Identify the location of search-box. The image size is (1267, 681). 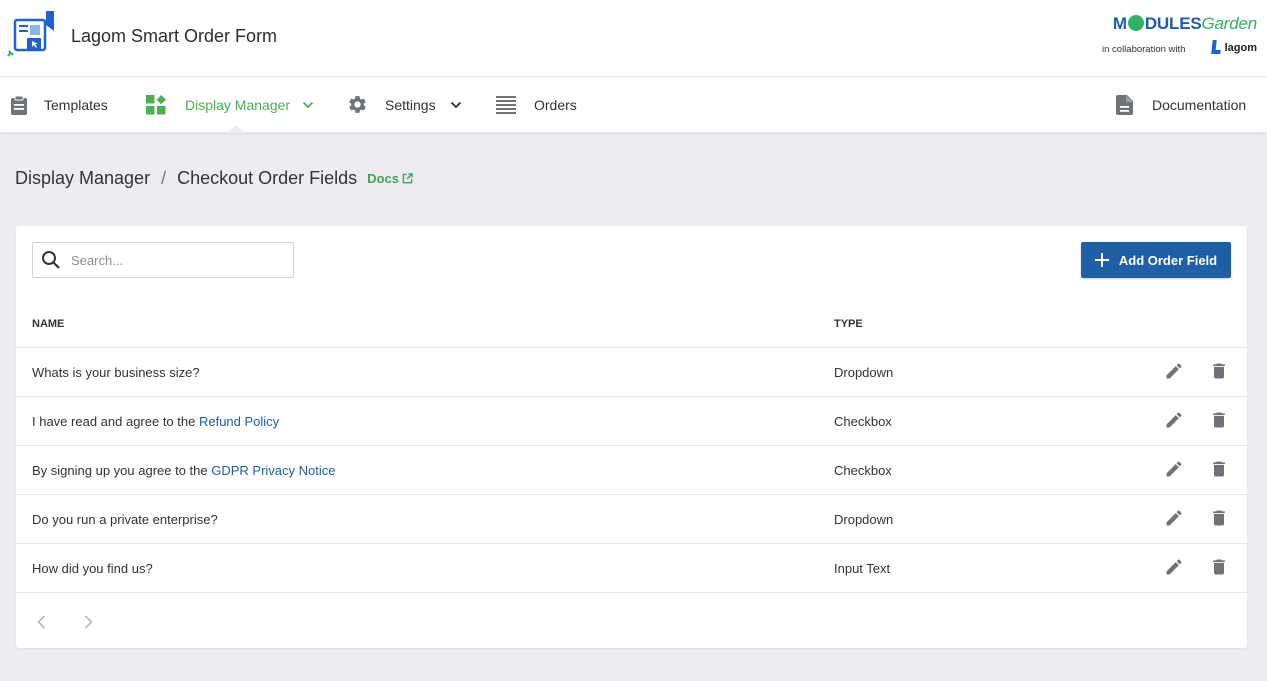
(163, 260).